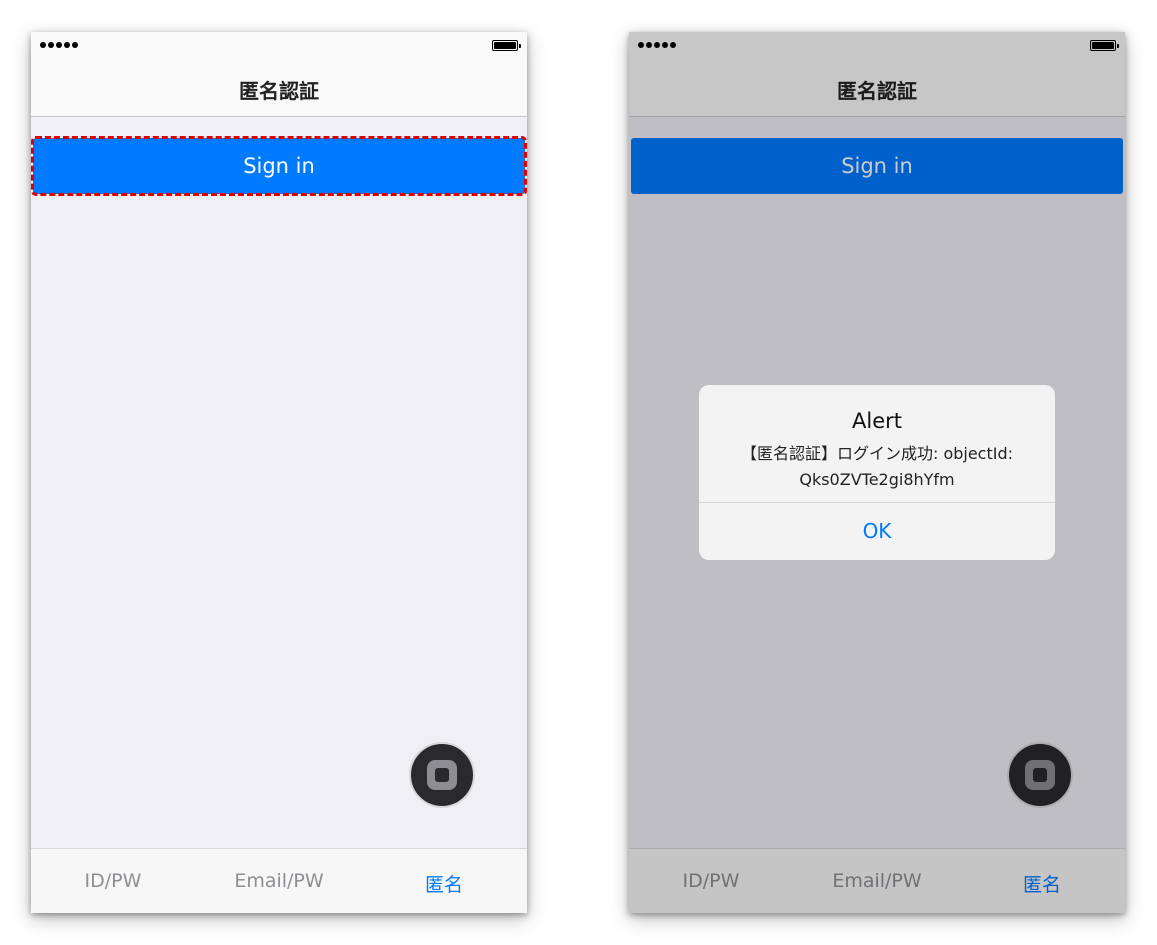 This screenshot has height=945, width=1157. I want to click on nav-title: 匿名認証, so click(279, 91).